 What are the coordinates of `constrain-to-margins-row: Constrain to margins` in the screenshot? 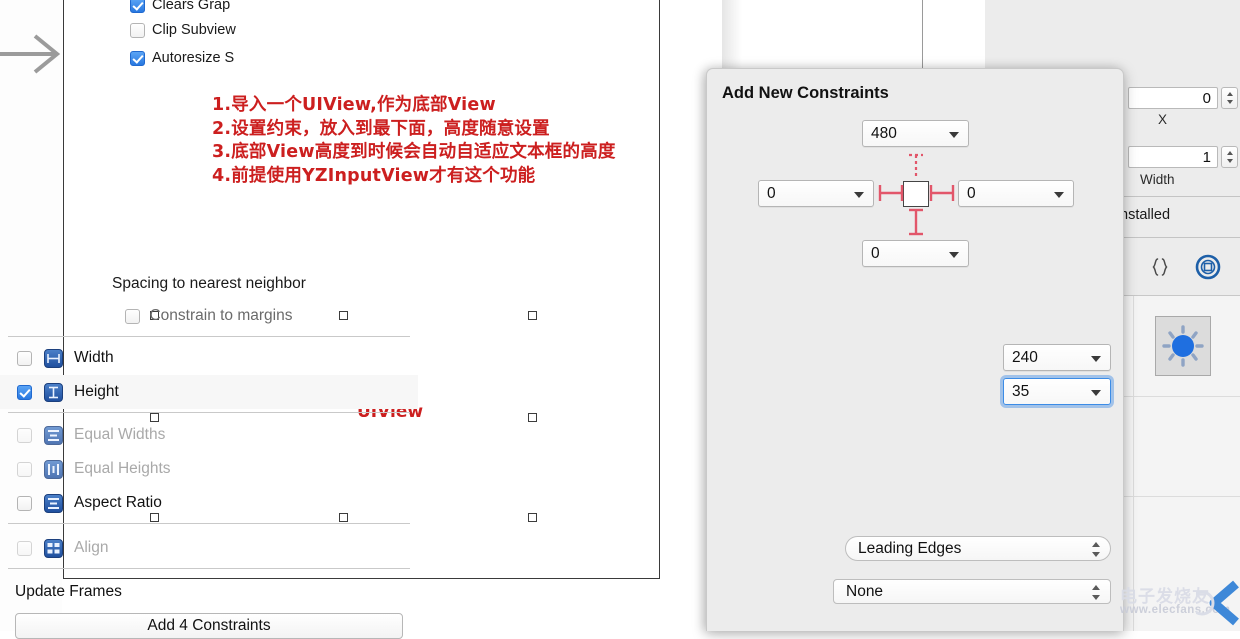 It's located at (209, 316).